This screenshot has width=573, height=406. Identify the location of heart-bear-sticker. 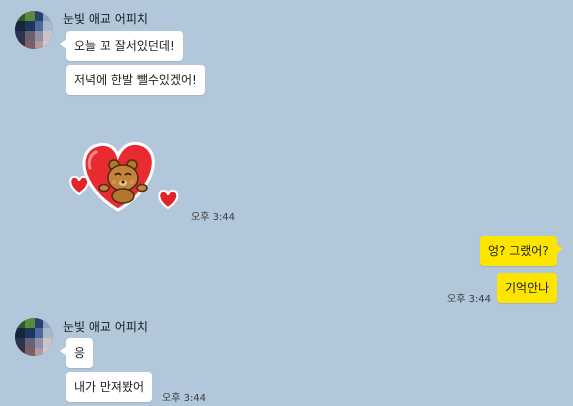
(126, 176).